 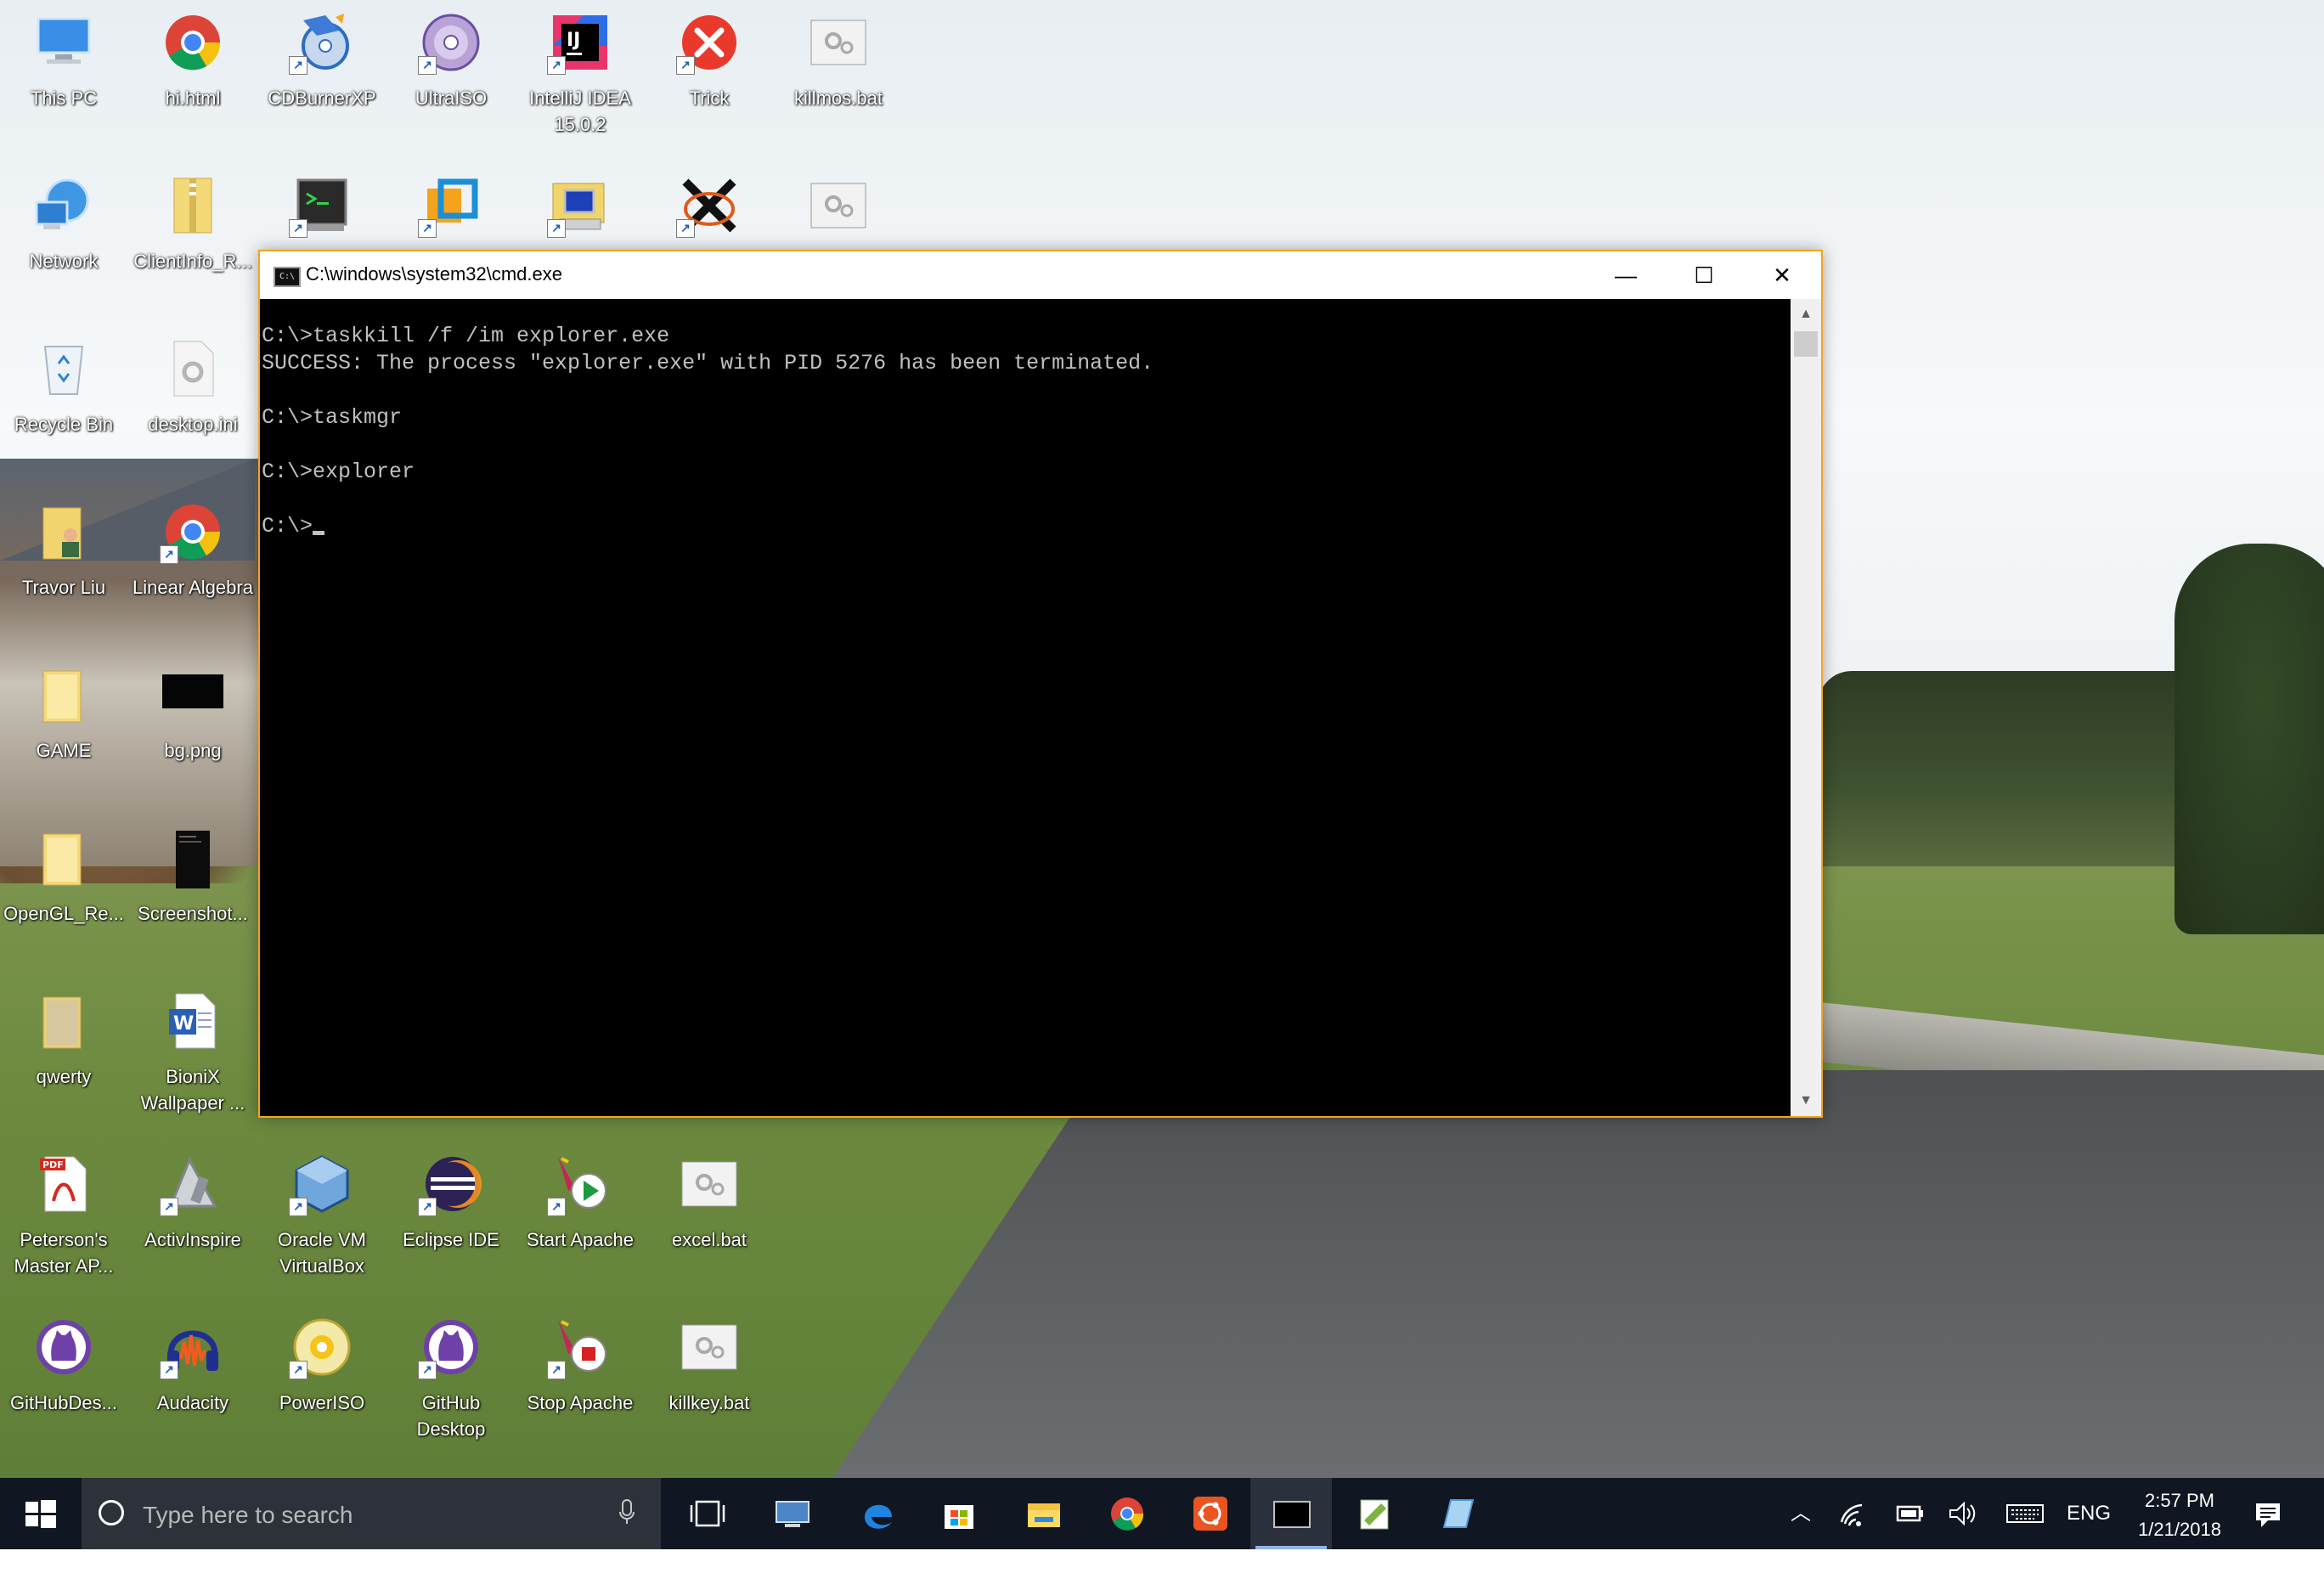 What do you see at coordinates (372, 1513) in the screenshot?
I see `search-box: Type here to search` at bounding box center [372, 1513].